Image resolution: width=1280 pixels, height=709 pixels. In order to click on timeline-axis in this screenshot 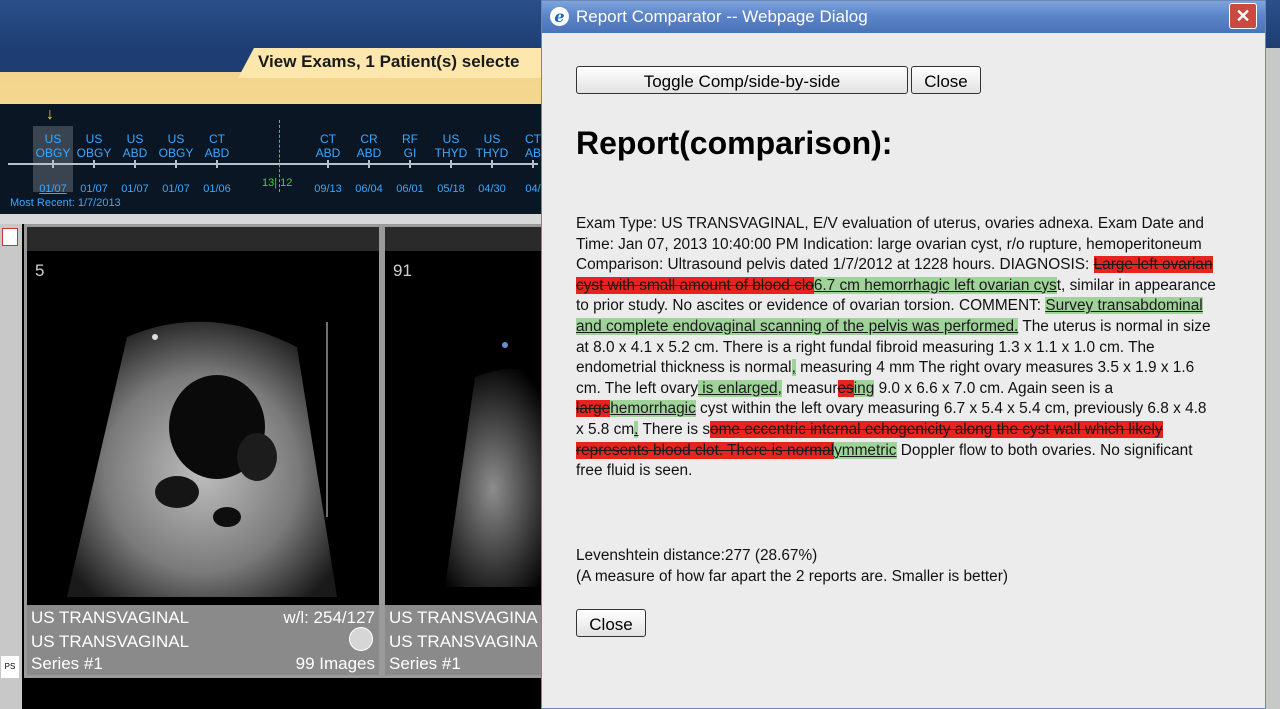, I will do `click(273, 164)`.